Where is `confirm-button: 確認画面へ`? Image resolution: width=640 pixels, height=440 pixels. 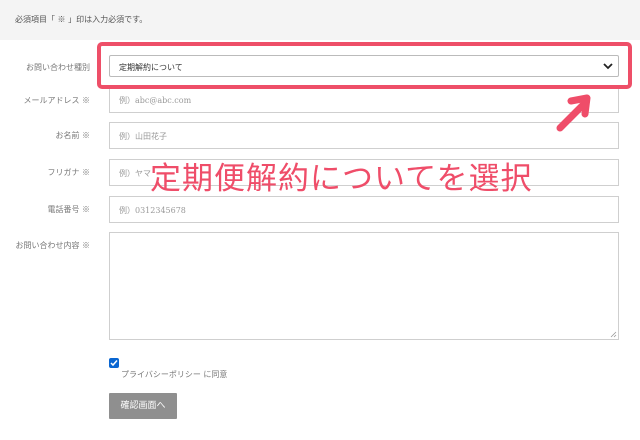 confirm-button: 確認画面へ is located at coordinates (143, 406).